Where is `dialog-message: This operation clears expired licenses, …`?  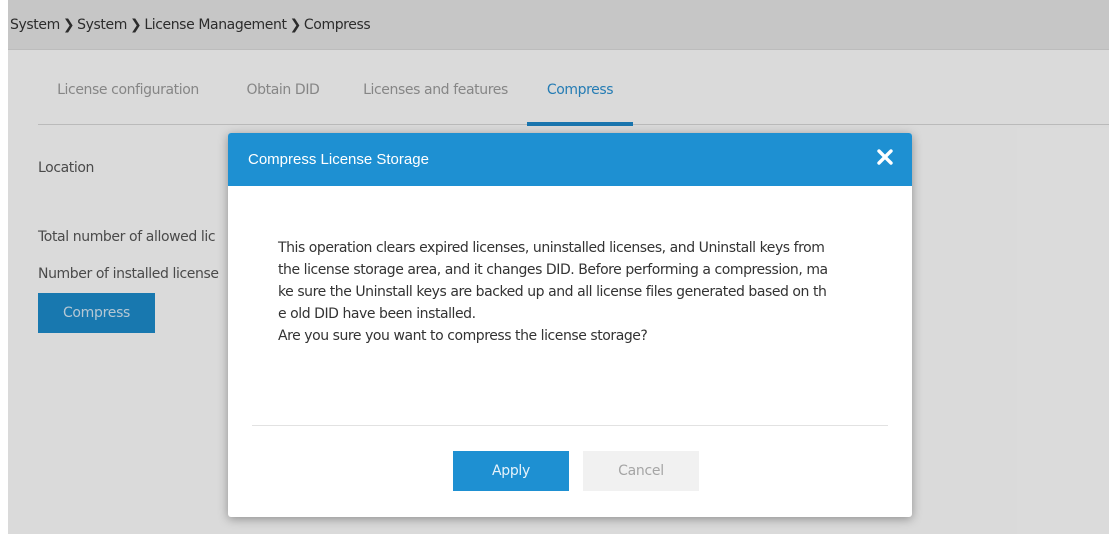
dialog-message: This operation clears expired licenses, … is located at coordinates (578, 292).